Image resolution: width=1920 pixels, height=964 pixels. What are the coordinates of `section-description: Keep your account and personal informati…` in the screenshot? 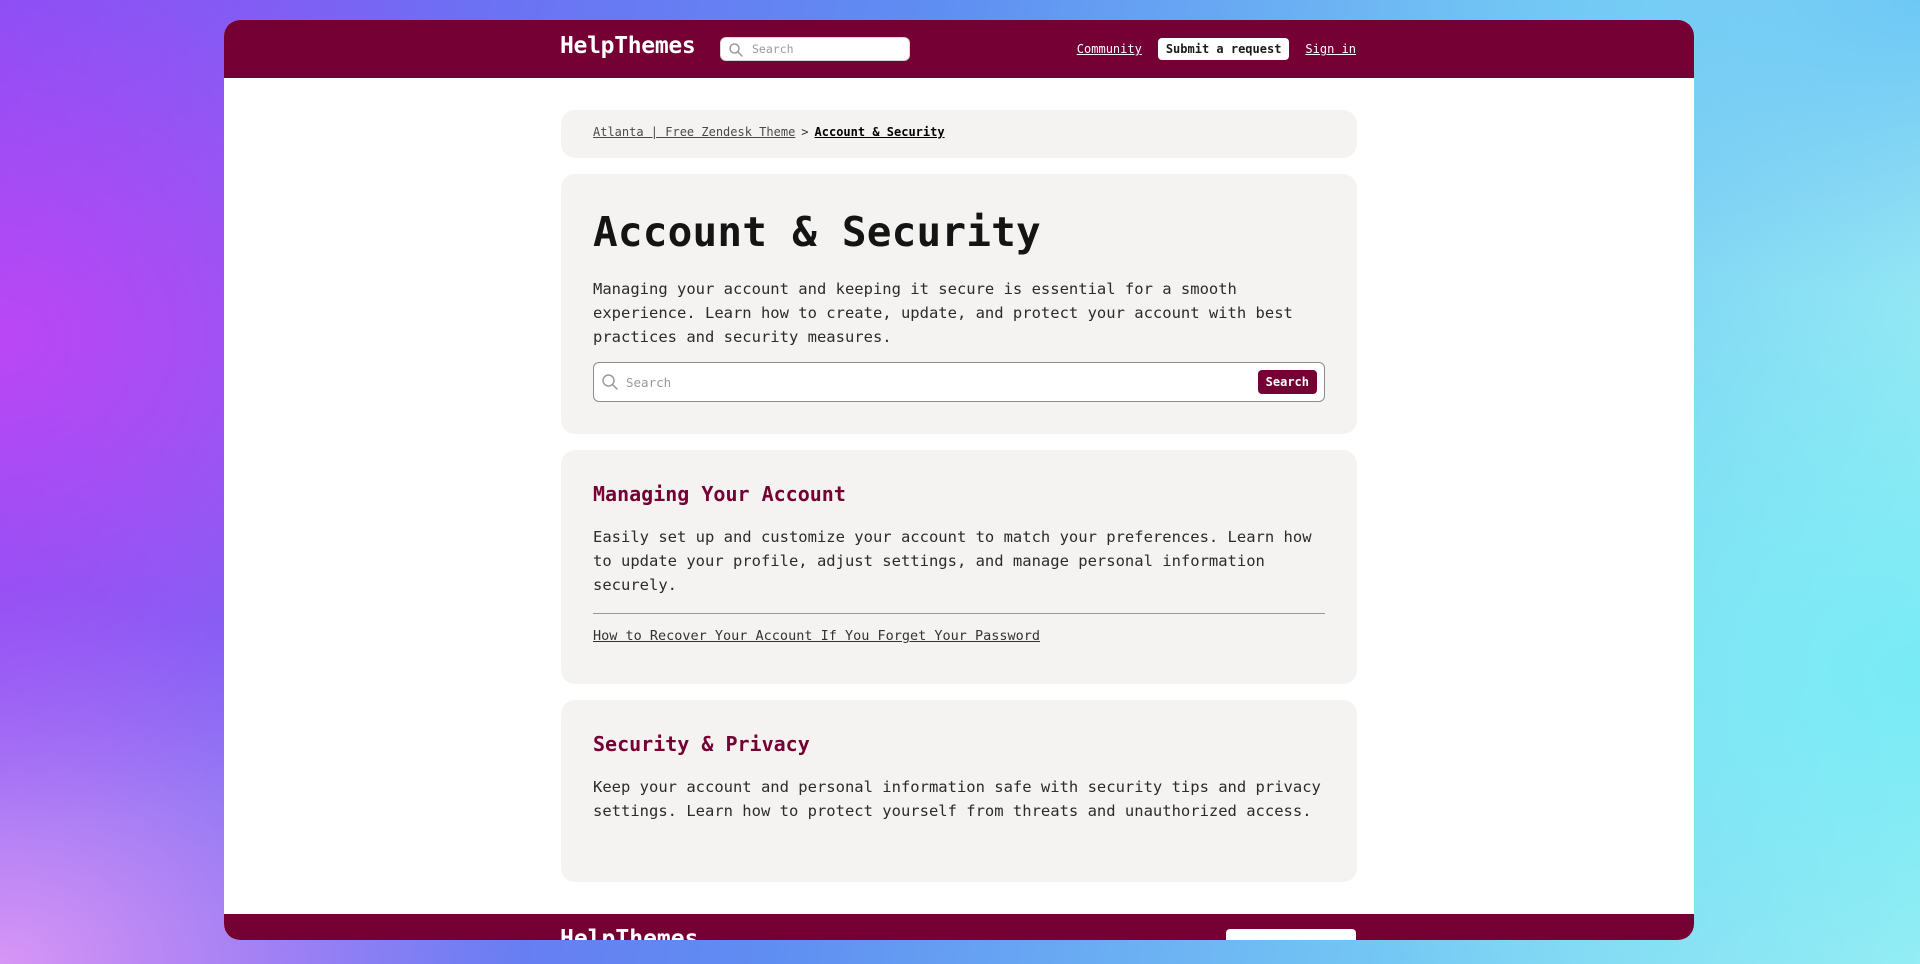 It's located at (957, 799).